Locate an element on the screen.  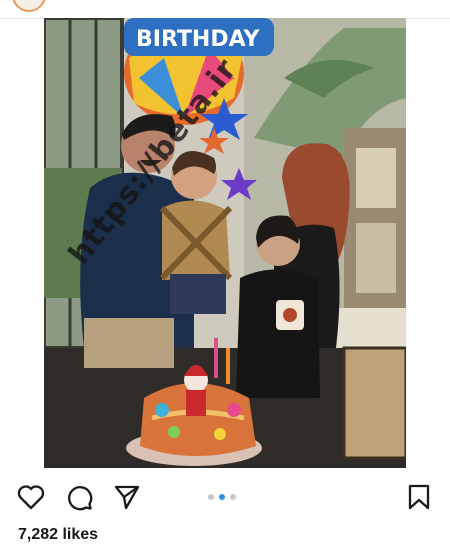
carousel-dot-active is located at coordinates (222, 497).